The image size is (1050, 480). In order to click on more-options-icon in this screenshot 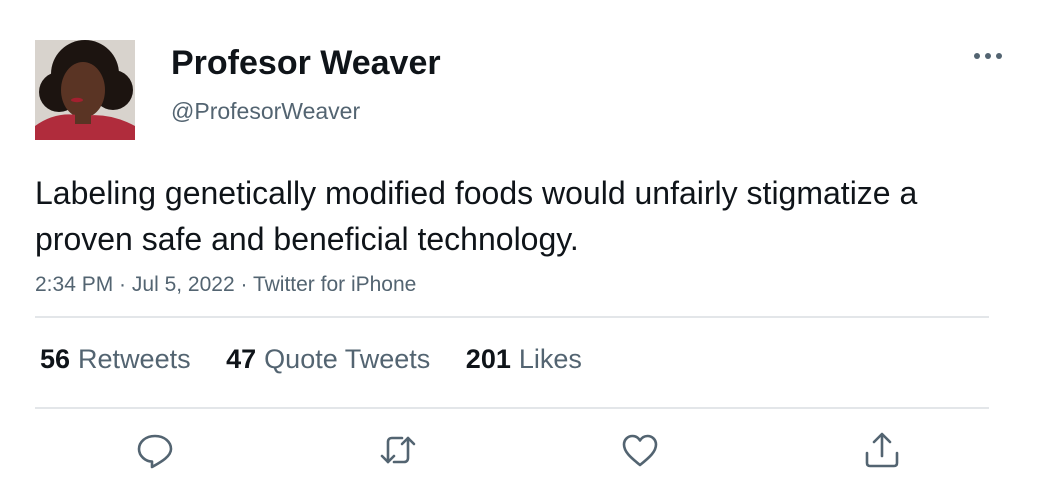, I will do `click(988, 56)`.